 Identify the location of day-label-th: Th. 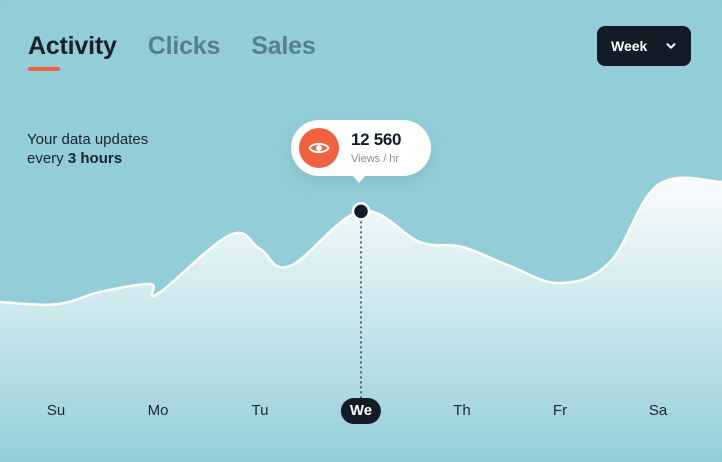
(462, 411).